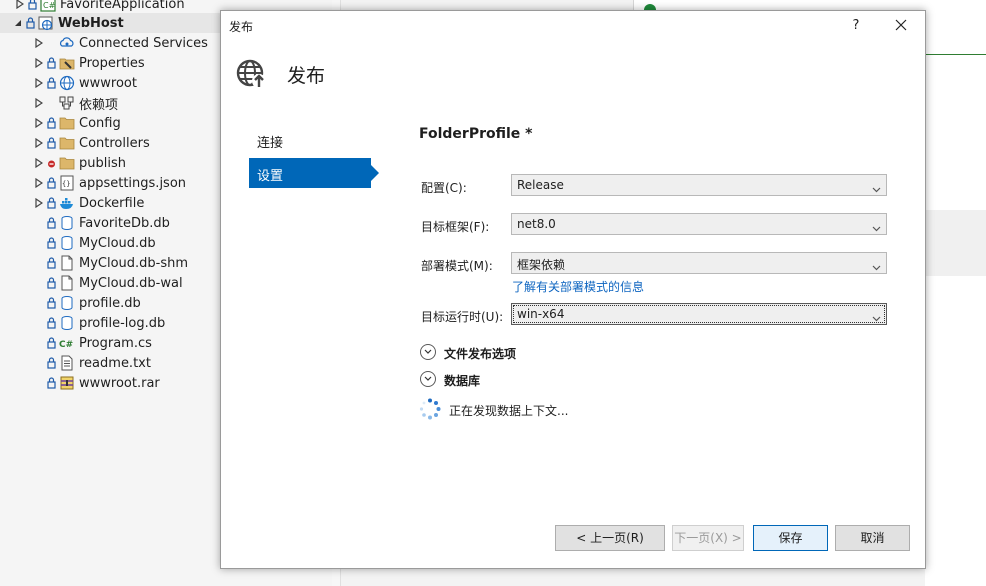  Describe the element at coordinates (110, 303) in the screenshot. I see `tree-item-label: profile.db` at that location.